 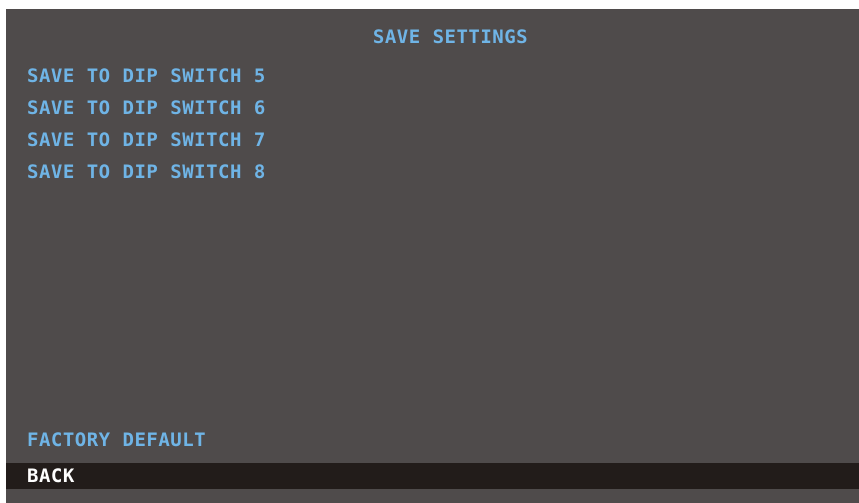 I want to click on menu-item-save-dip-6: SAVE TO DIP SWITCH 6, so click(x=146, y=113).